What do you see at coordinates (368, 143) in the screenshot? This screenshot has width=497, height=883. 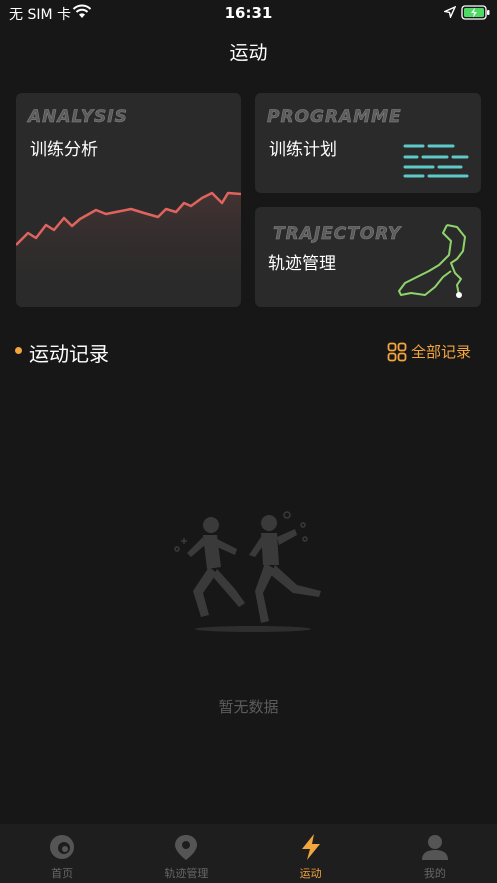 I see `programme-card: PROGRAMME 训练计划` at bounding box center [368, 143].